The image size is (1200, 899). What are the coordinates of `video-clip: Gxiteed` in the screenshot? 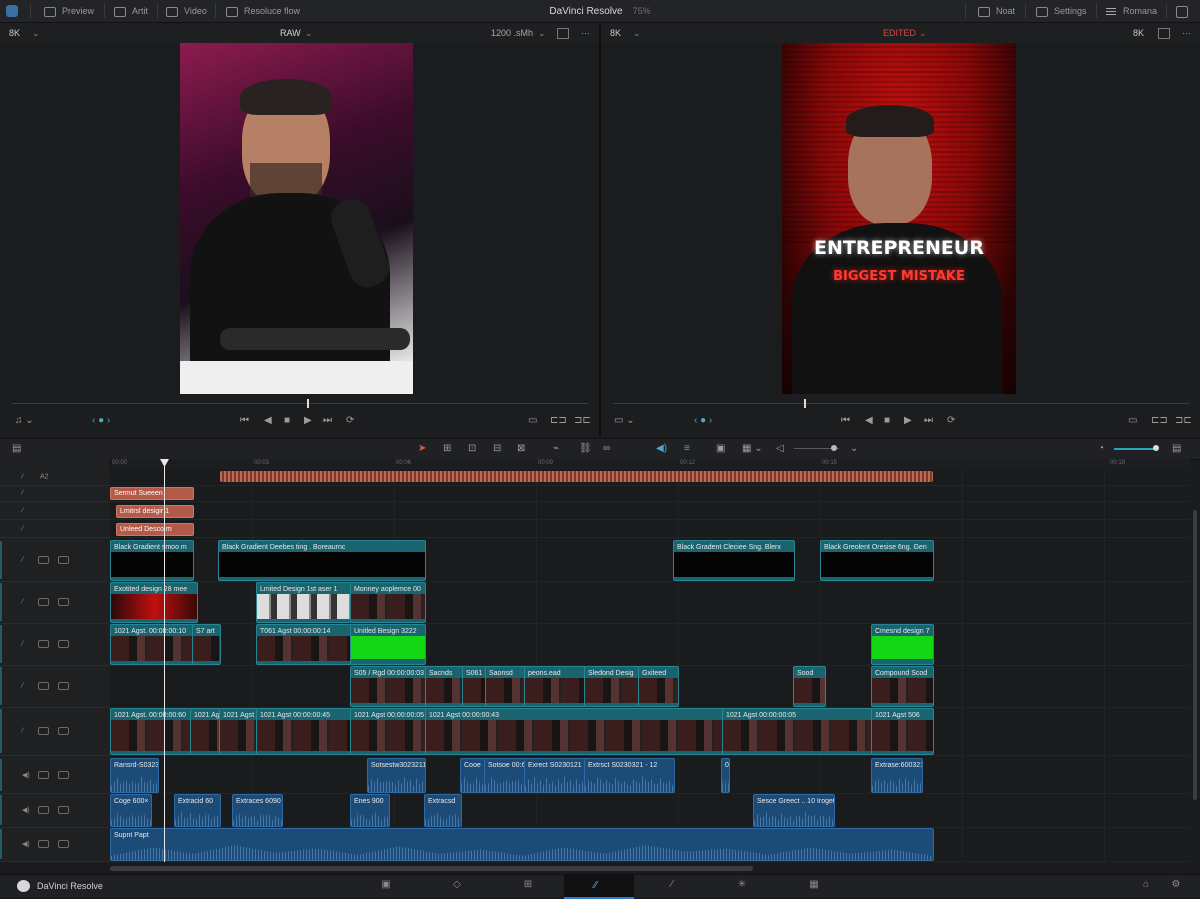 It's located at (658, 686).